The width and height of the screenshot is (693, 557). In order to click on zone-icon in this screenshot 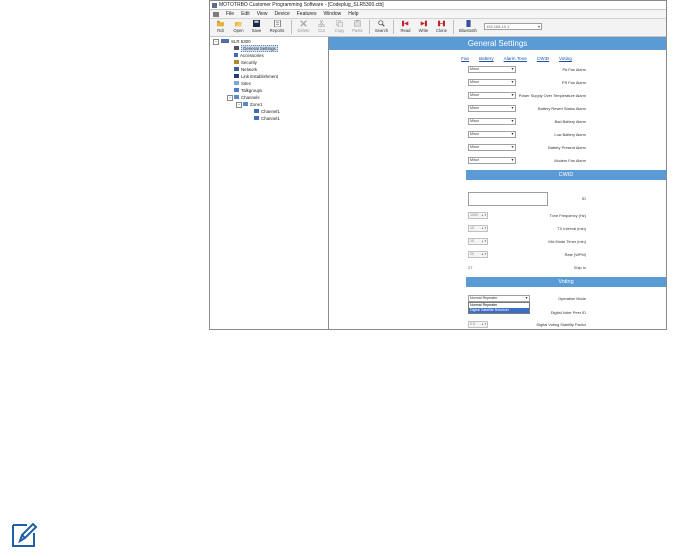, I will do `click(245, 104)`.